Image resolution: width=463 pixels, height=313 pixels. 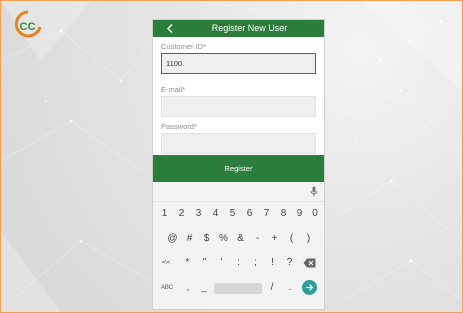 What do you see at coordinates (221, 263) in the screenshot?
I see `key-single-quote: '` at bounding box center [221, 263].